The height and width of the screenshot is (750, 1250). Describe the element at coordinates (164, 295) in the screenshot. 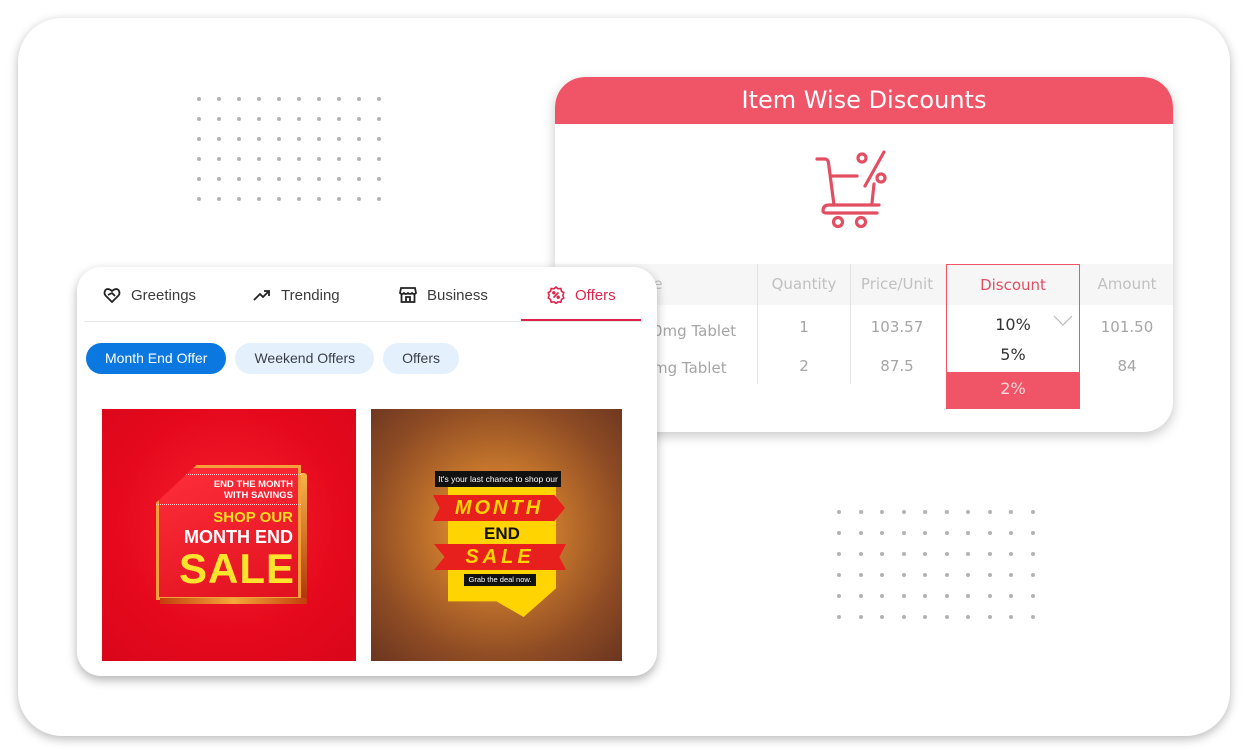

I see `tab-label: Greetings` at that location.